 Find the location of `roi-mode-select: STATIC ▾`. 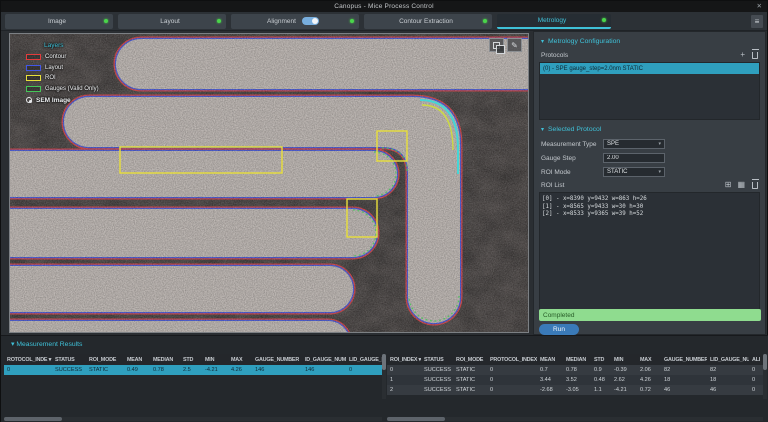

roi-mode-select: STATIC ▾ is located at coordinates (634, 172).